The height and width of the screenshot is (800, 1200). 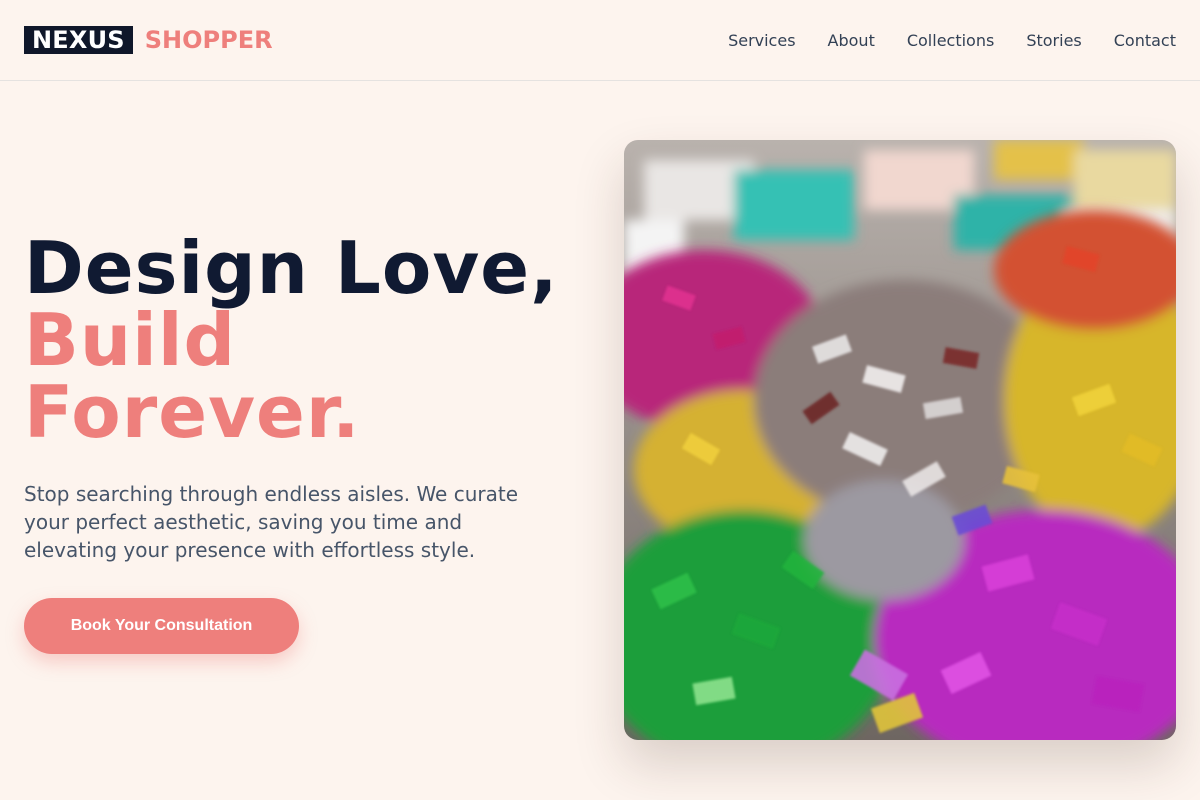 What do you see at coordinates (291, 268) in the screenshot?
I see `hero-heading-line-1: Design Love,` at bounding box center [291, 268].